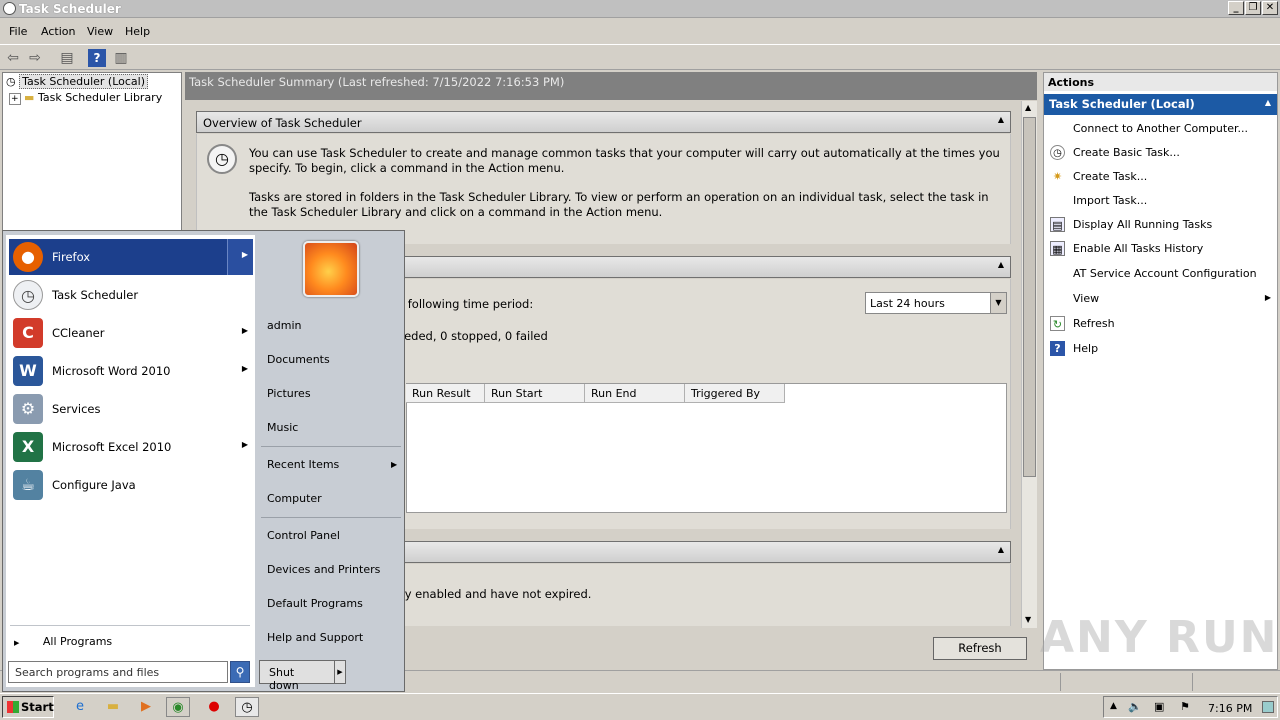 This screenshot has width=1280, height=720. I want to click on col-run-end: Run End, so click(635, 393).